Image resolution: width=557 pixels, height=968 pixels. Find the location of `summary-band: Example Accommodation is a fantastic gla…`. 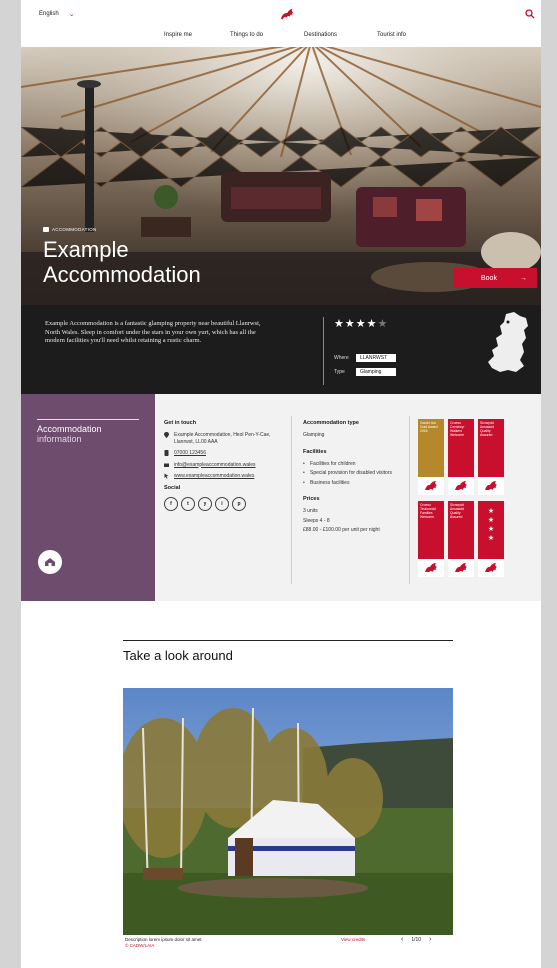

summary-band: Example Accommodation is a fantastic gla… is located at coordinates (281, 349).